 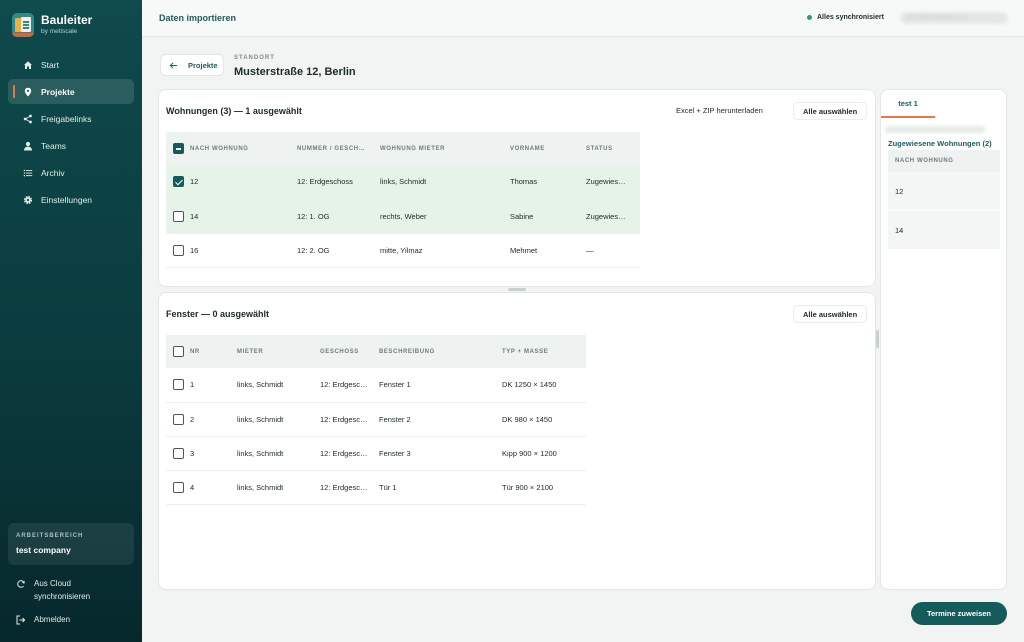 What do you see at coordinates (28, 173) in the screenshot?
I see `list-icon` at bounding box center [28, 173].